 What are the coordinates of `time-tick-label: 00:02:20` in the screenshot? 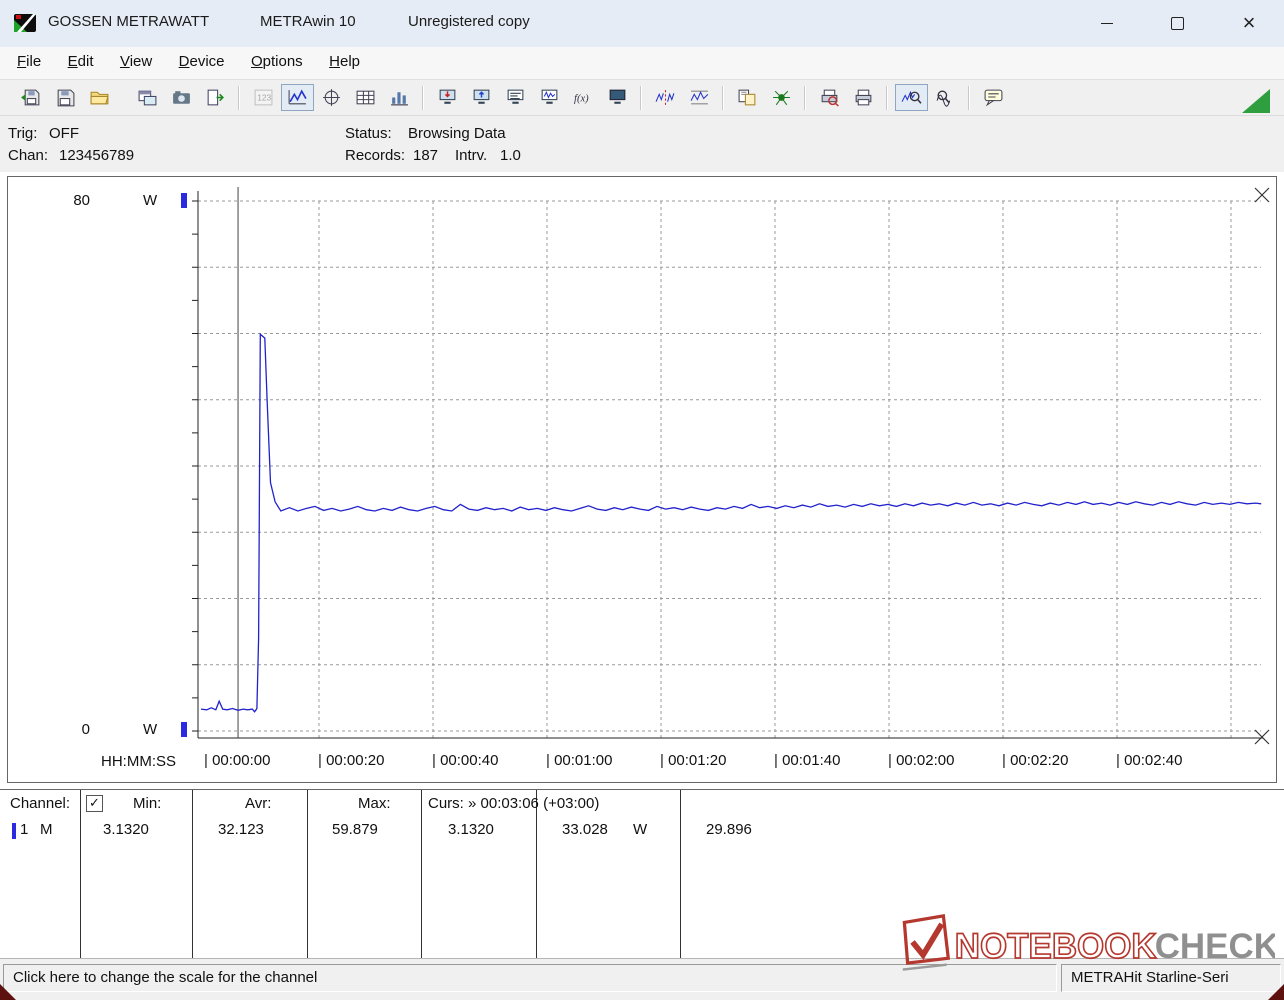 It's located at (1035, 760).